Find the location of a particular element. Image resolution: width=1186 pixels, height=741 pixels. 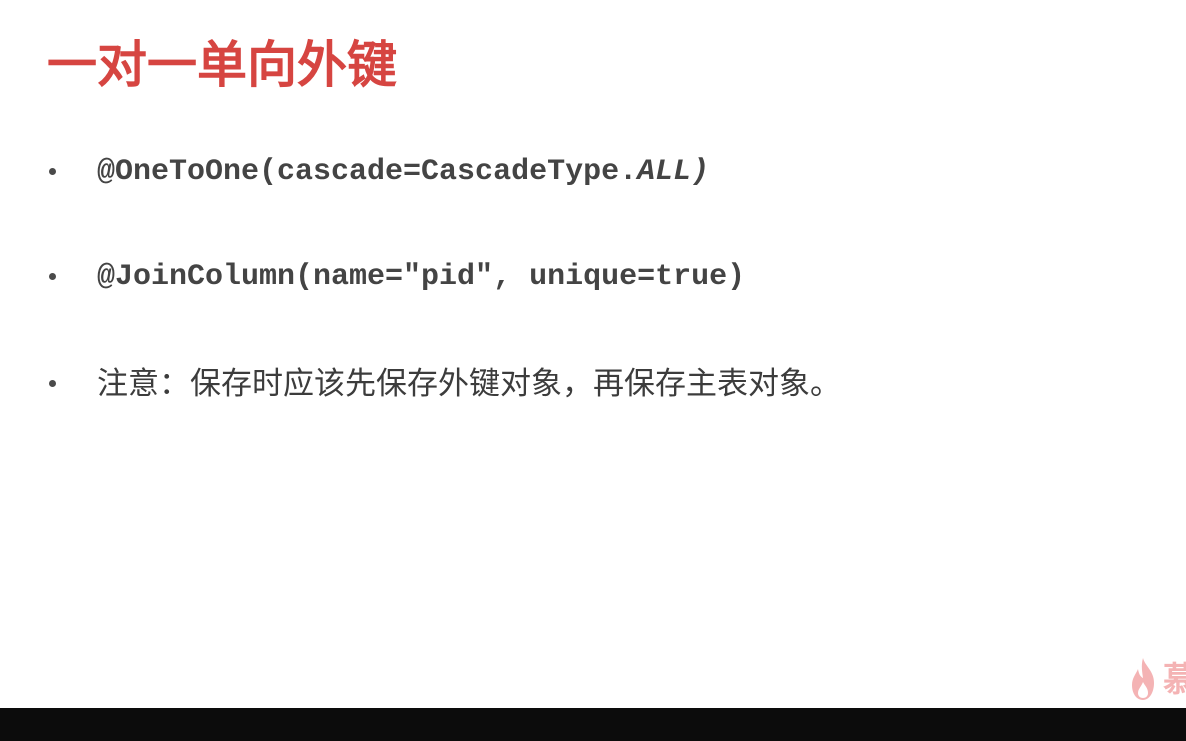

bullet-code-text: @OneToOne(cascade=CascadeType.ALL) is located at coordinates (403, 172).